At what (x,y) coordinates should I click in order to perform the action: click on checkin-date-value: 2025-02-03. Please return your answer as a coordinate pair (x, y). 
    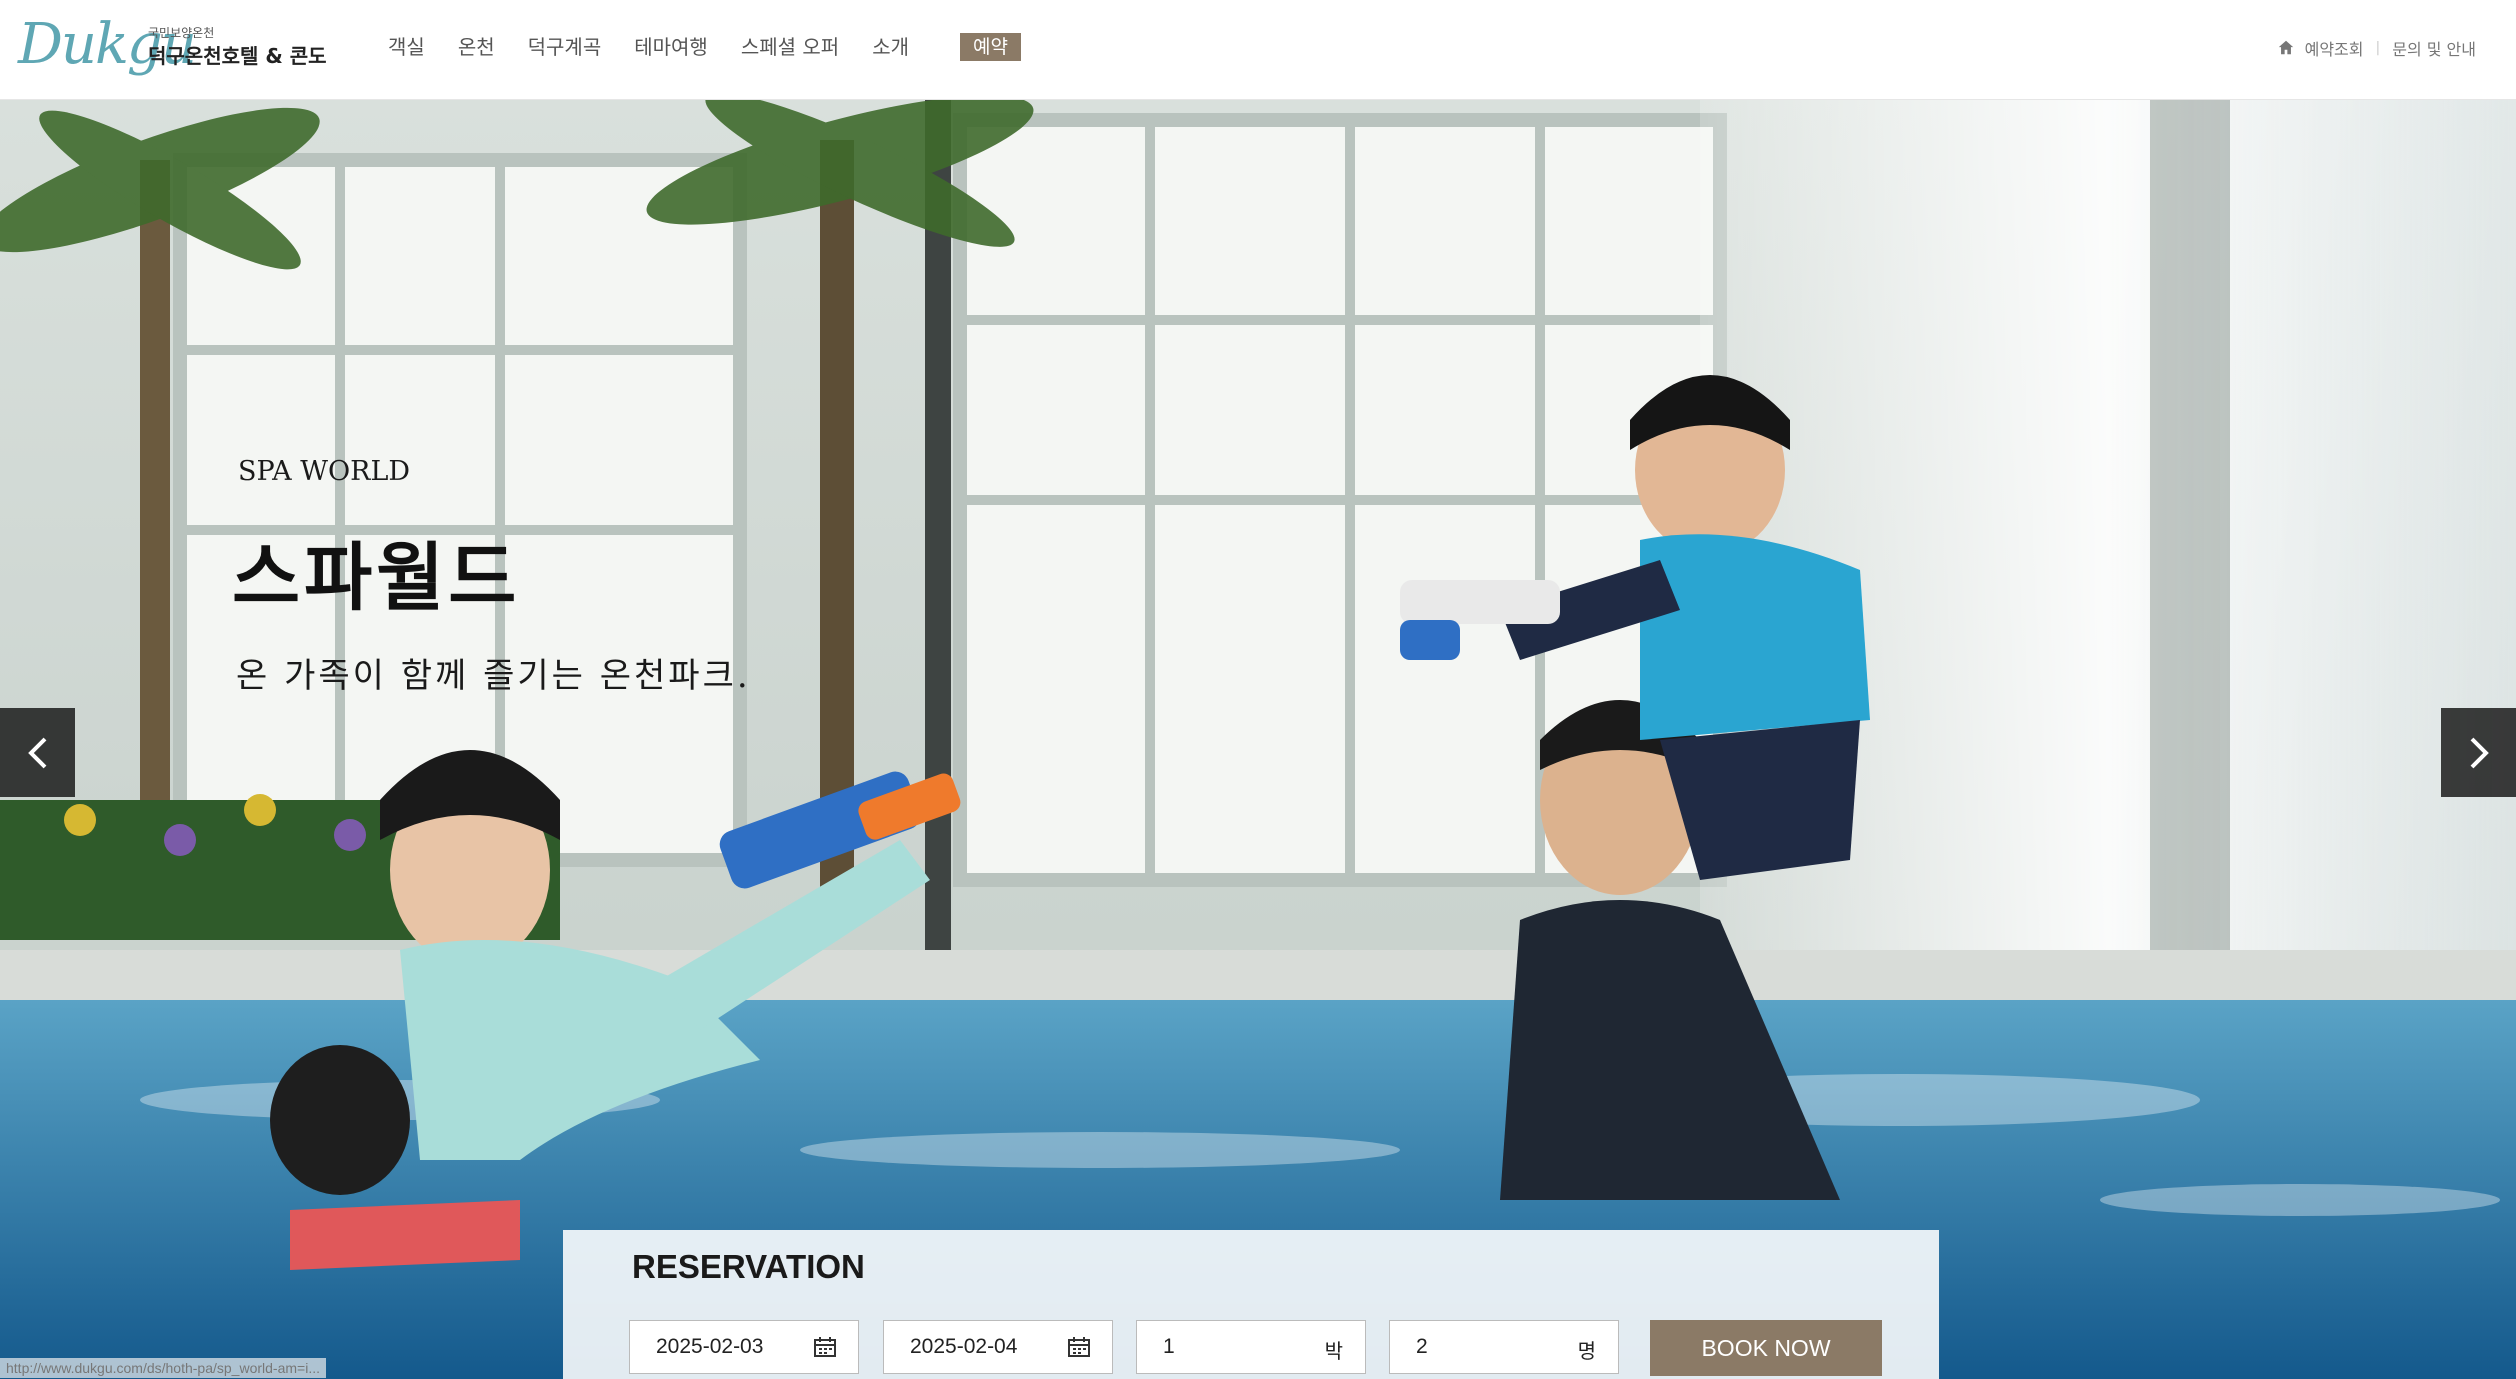
    Looking at the image, I should click on (710, 1346).